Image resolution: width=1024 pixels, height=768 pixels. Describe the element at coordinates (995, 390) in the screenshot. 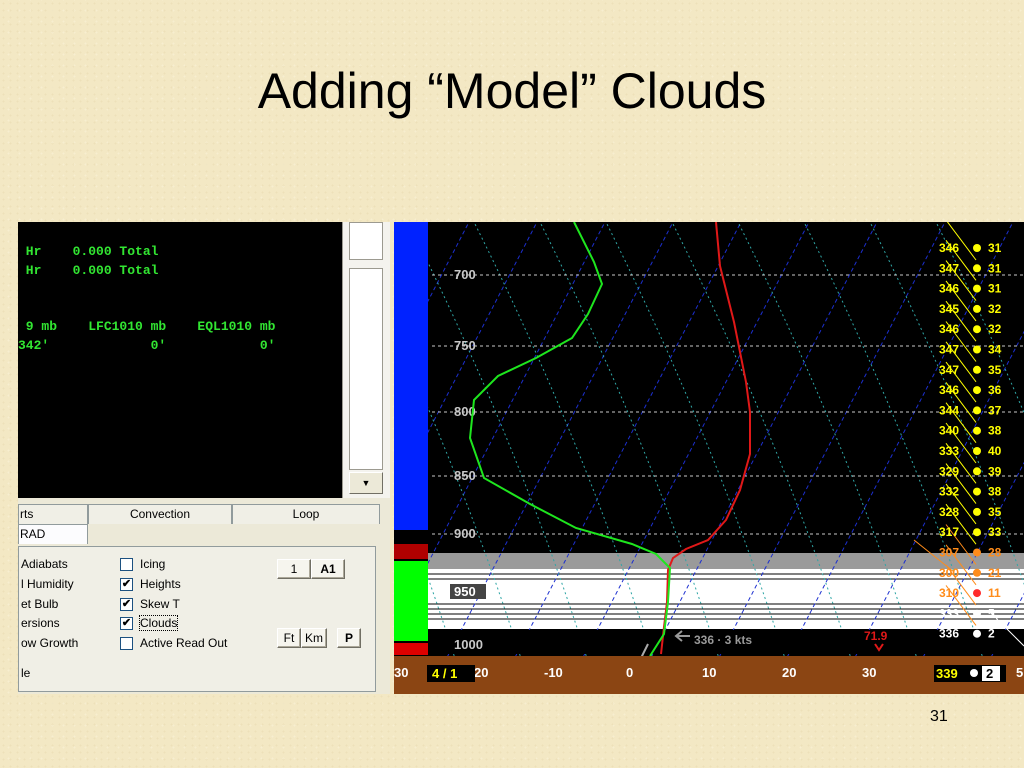

I see `wind-speed-value: 36` at that location.